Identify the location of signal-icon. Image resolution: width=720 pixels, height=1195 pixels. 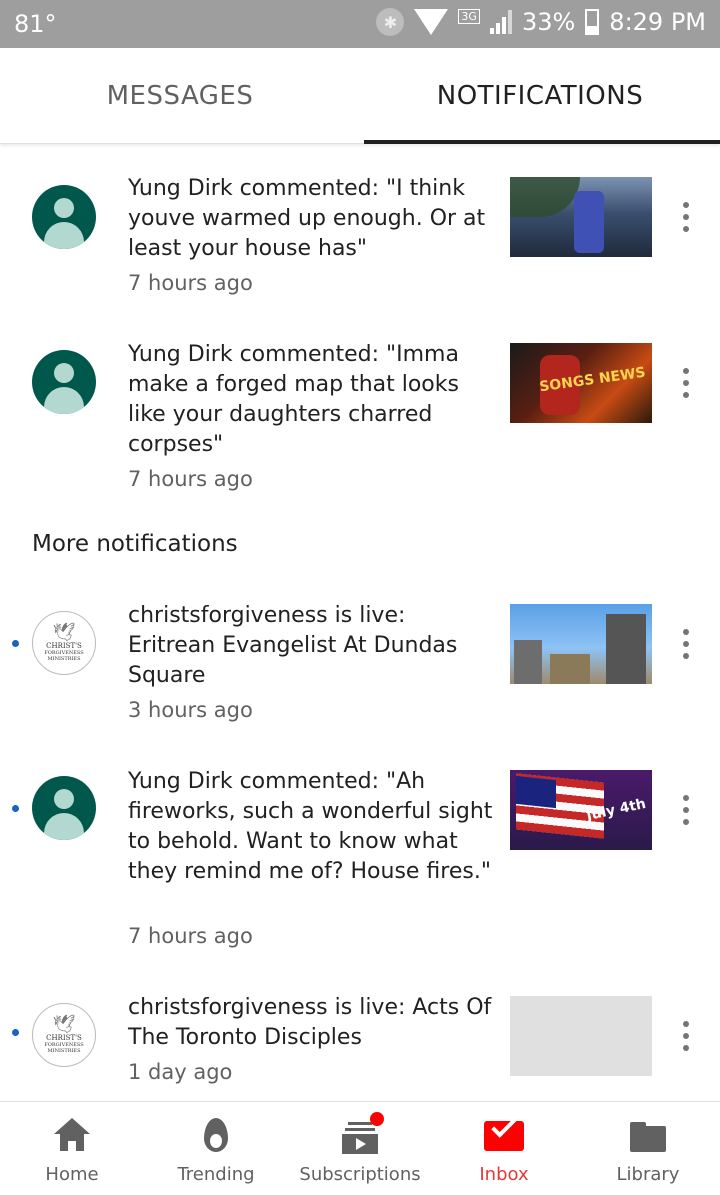
(500, 22).